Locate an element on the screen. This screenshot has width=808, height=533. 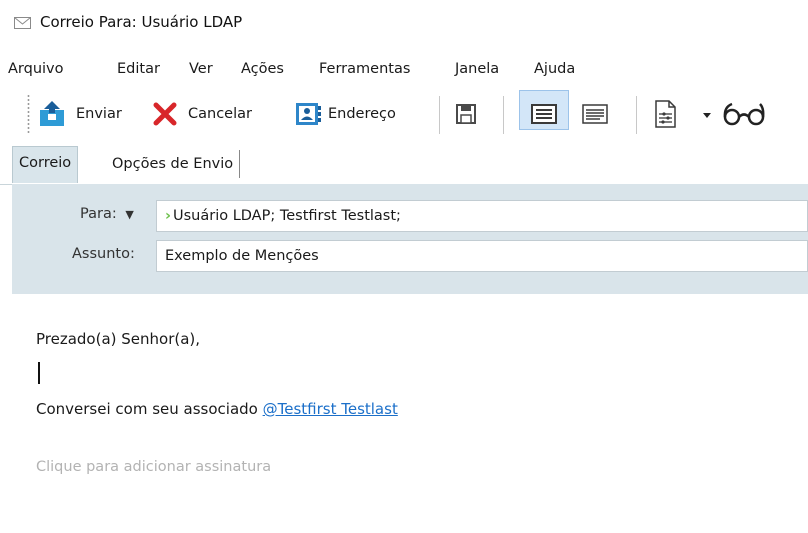
signature-placeholder: Clique para adicionar assinatura is located at coordinates (153, 467).